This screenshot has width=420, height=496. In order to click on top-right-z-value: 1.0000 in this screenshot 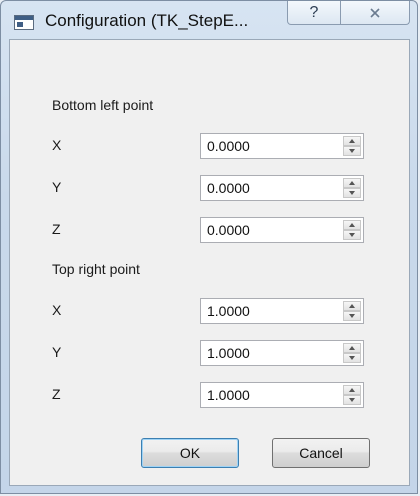, I will do `click(228, 395)`.